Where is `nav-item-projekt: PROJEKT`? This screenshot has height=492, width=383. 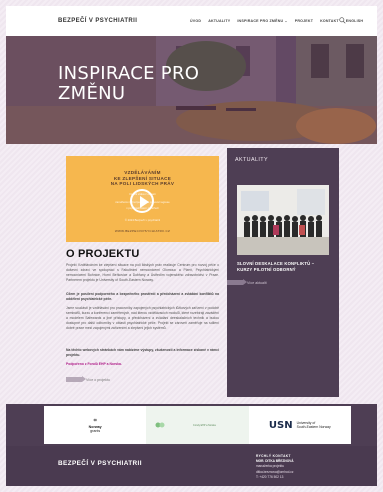
nav-item-projekt: PROJEKT is located at coordinates (304, 21).